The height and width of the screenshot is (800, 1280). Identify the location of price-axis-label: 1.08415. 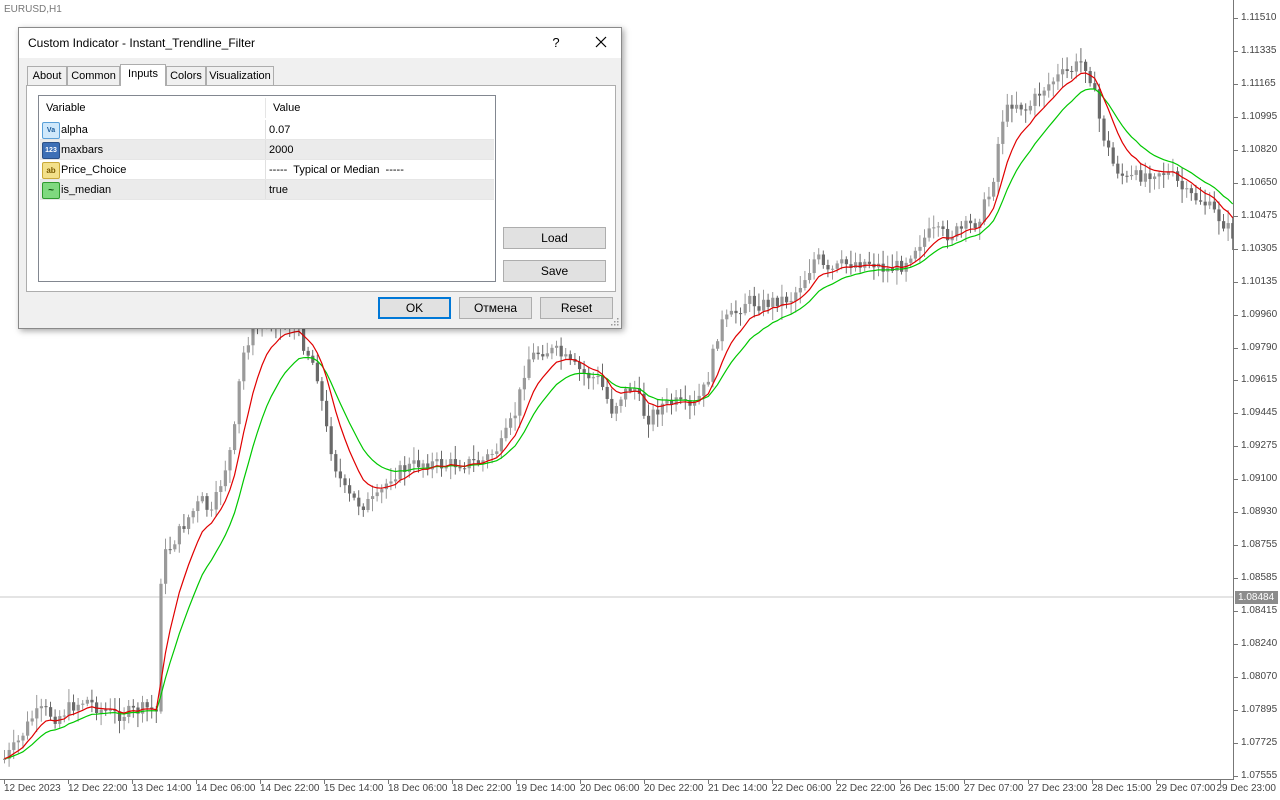
(1259, 611).